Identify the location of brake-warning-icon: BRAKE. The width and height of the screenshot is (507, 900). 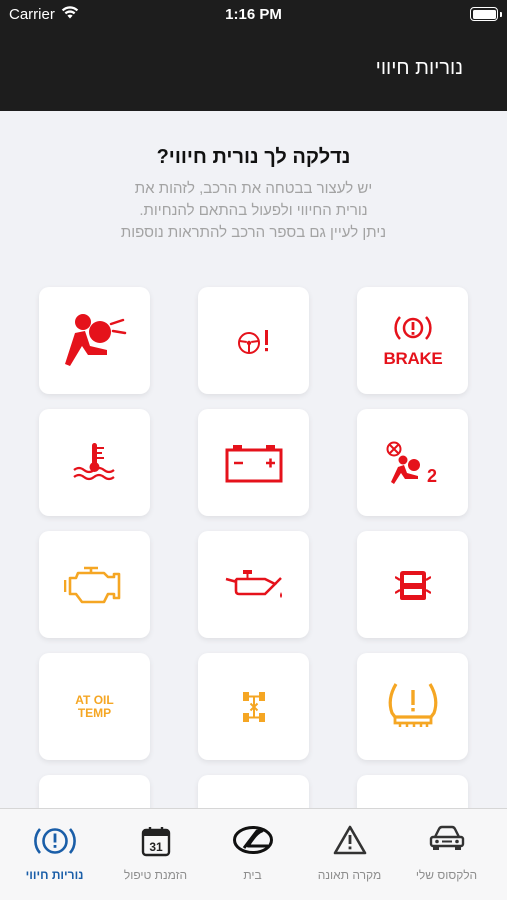
(412, 341).